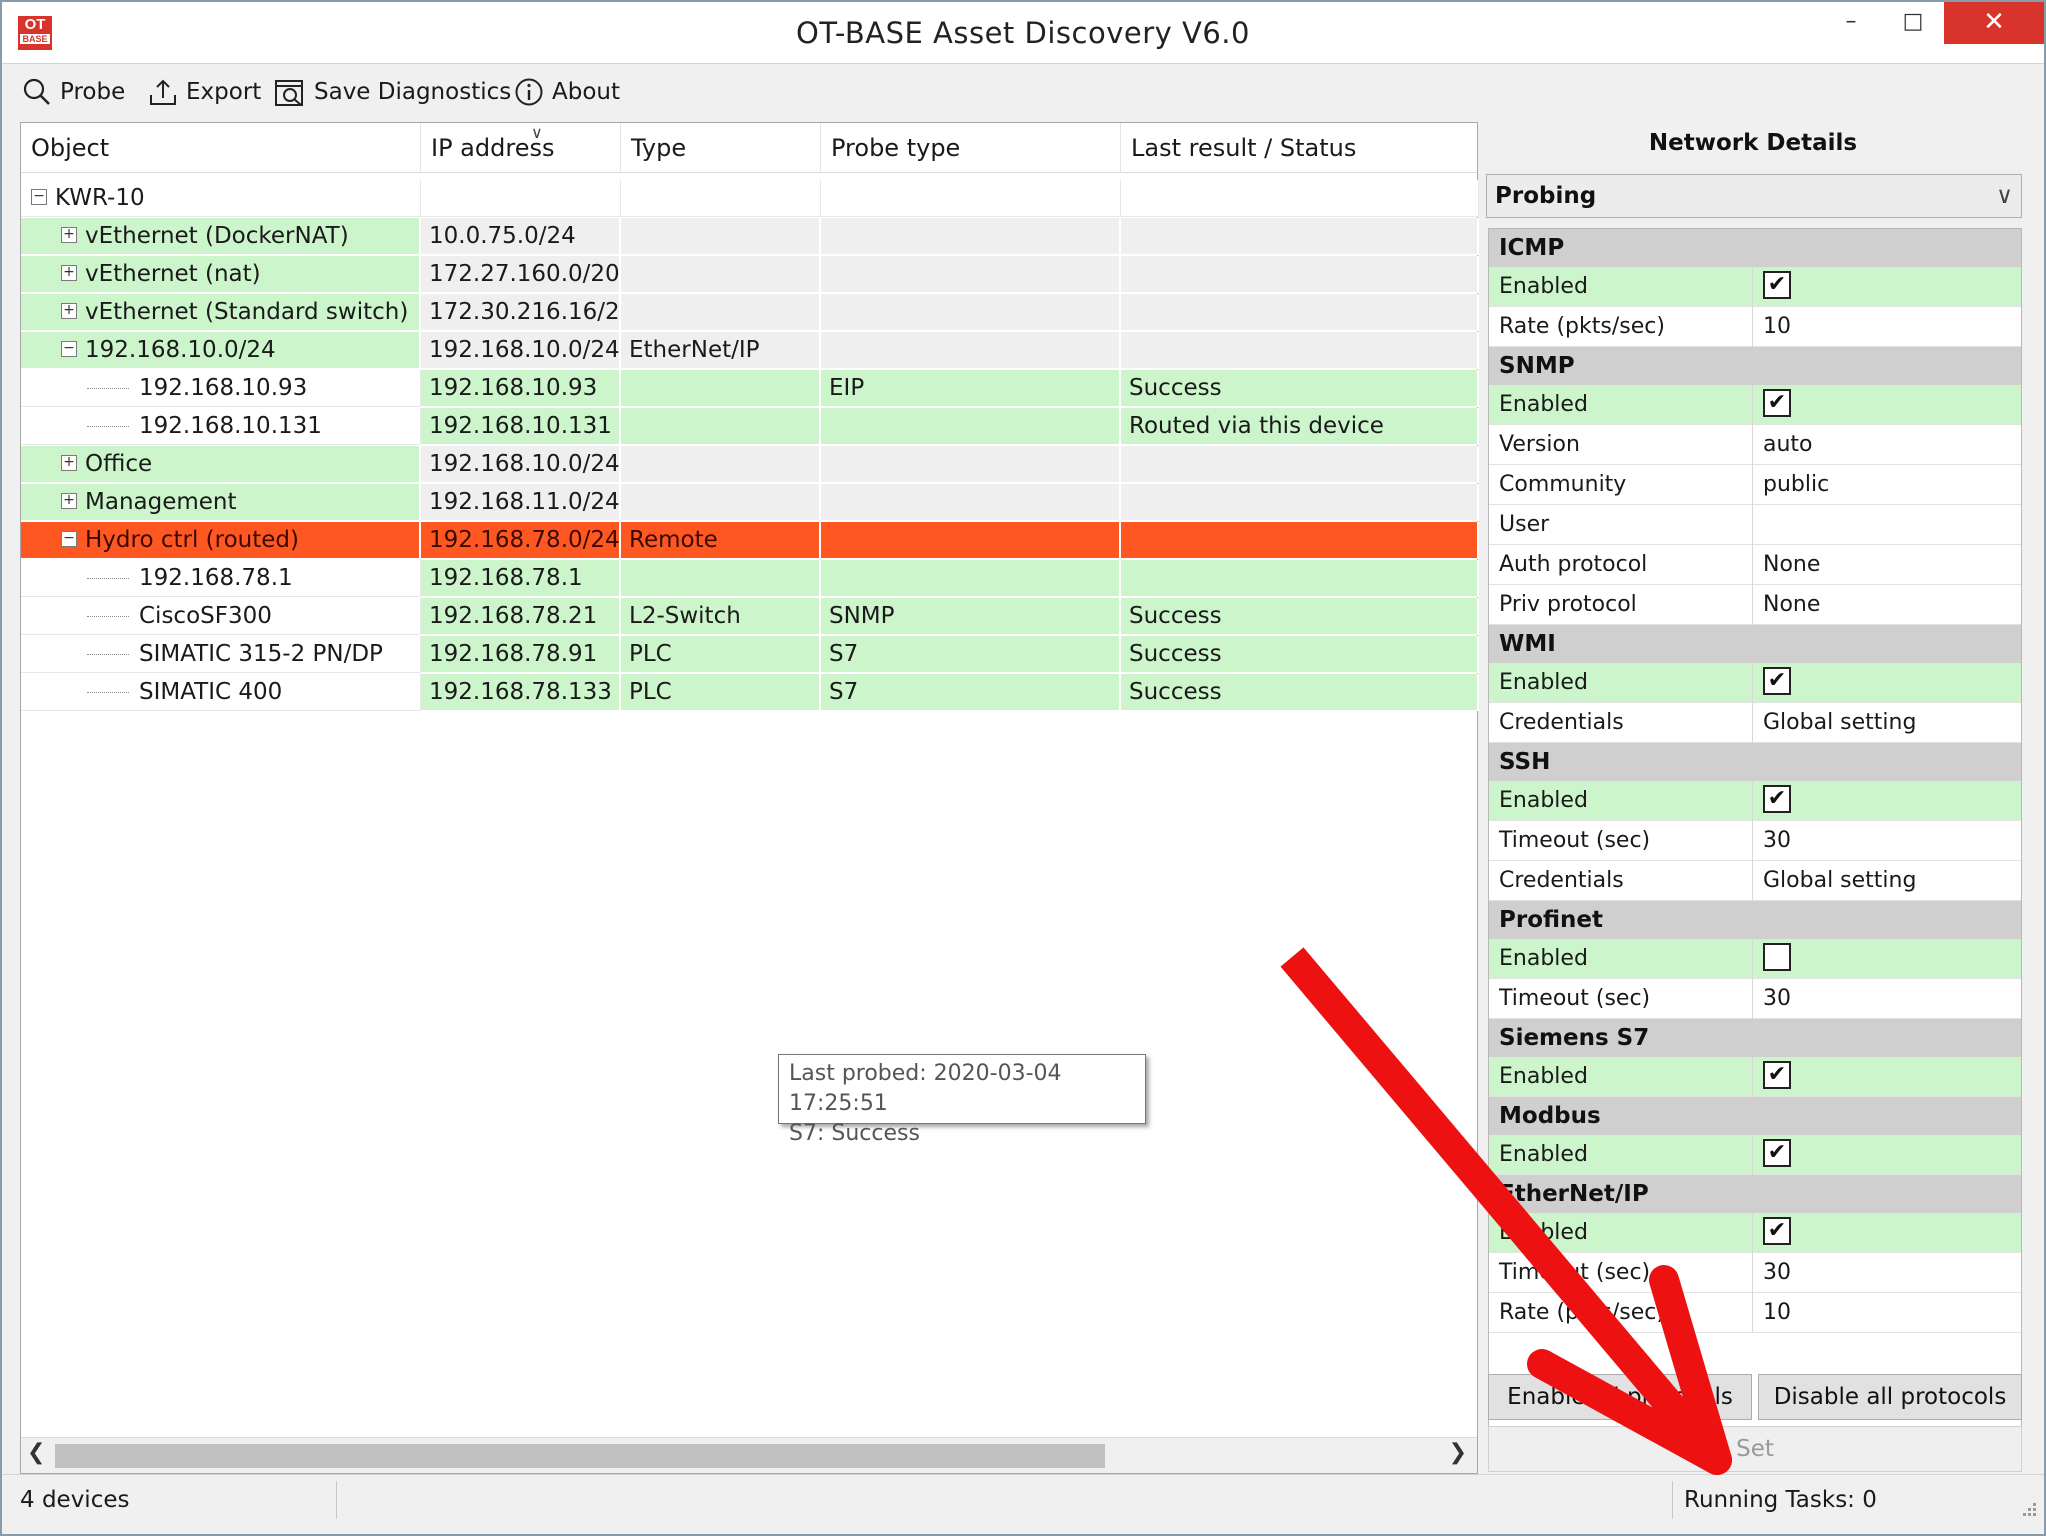  What do you see at coordinates (36, 1452) in the screenshot?
I see `scroll-left-icon: ❮` at bounding box center [36, 1452].